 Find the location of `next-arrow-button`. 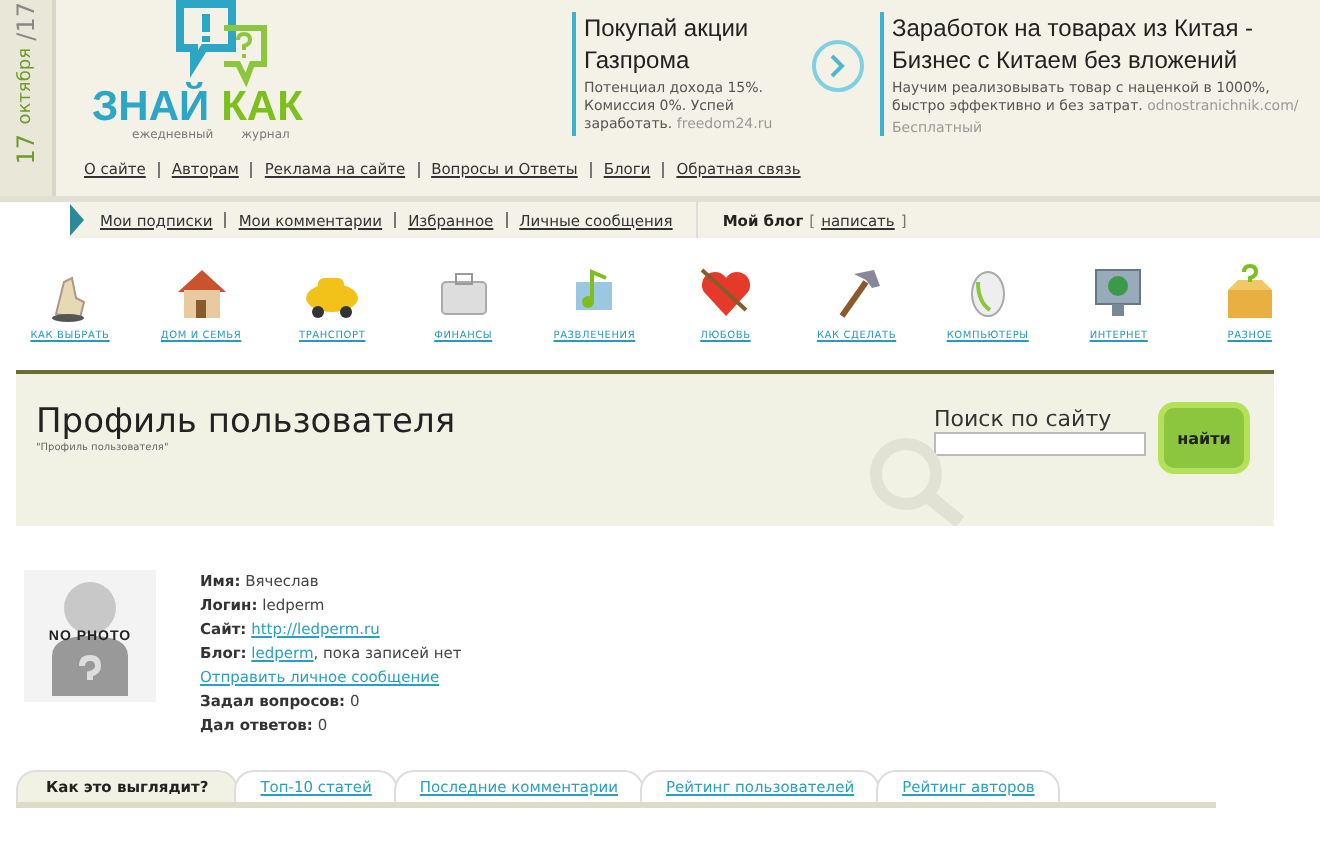

next-arrow-button is located at coordinates (838, 66).